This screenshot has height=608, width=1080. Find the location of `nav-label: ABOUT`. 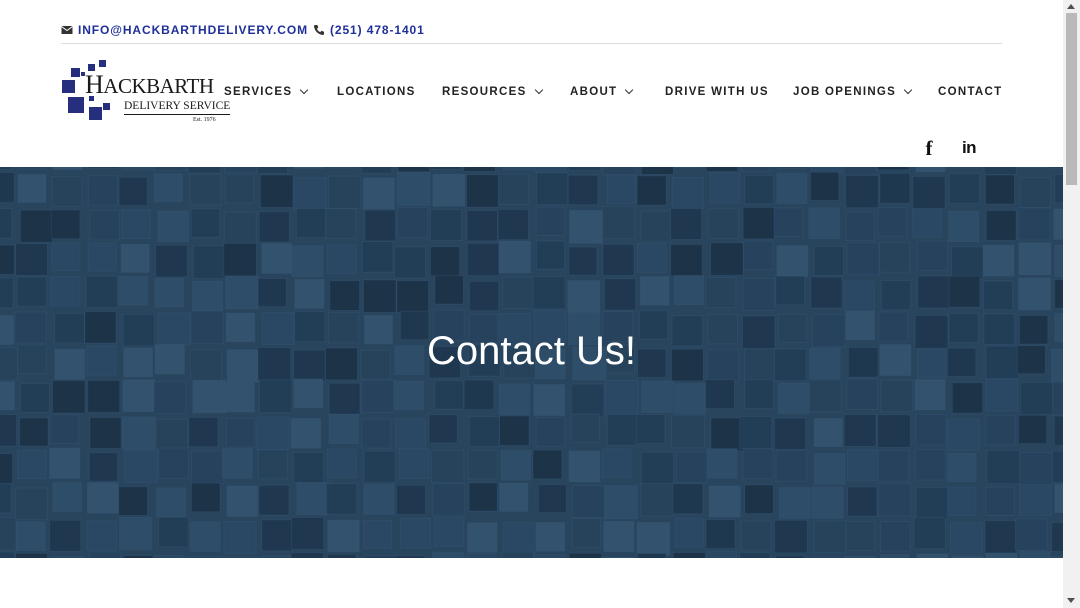

nav-label: ABOUT is located at coordinates (594, 92).